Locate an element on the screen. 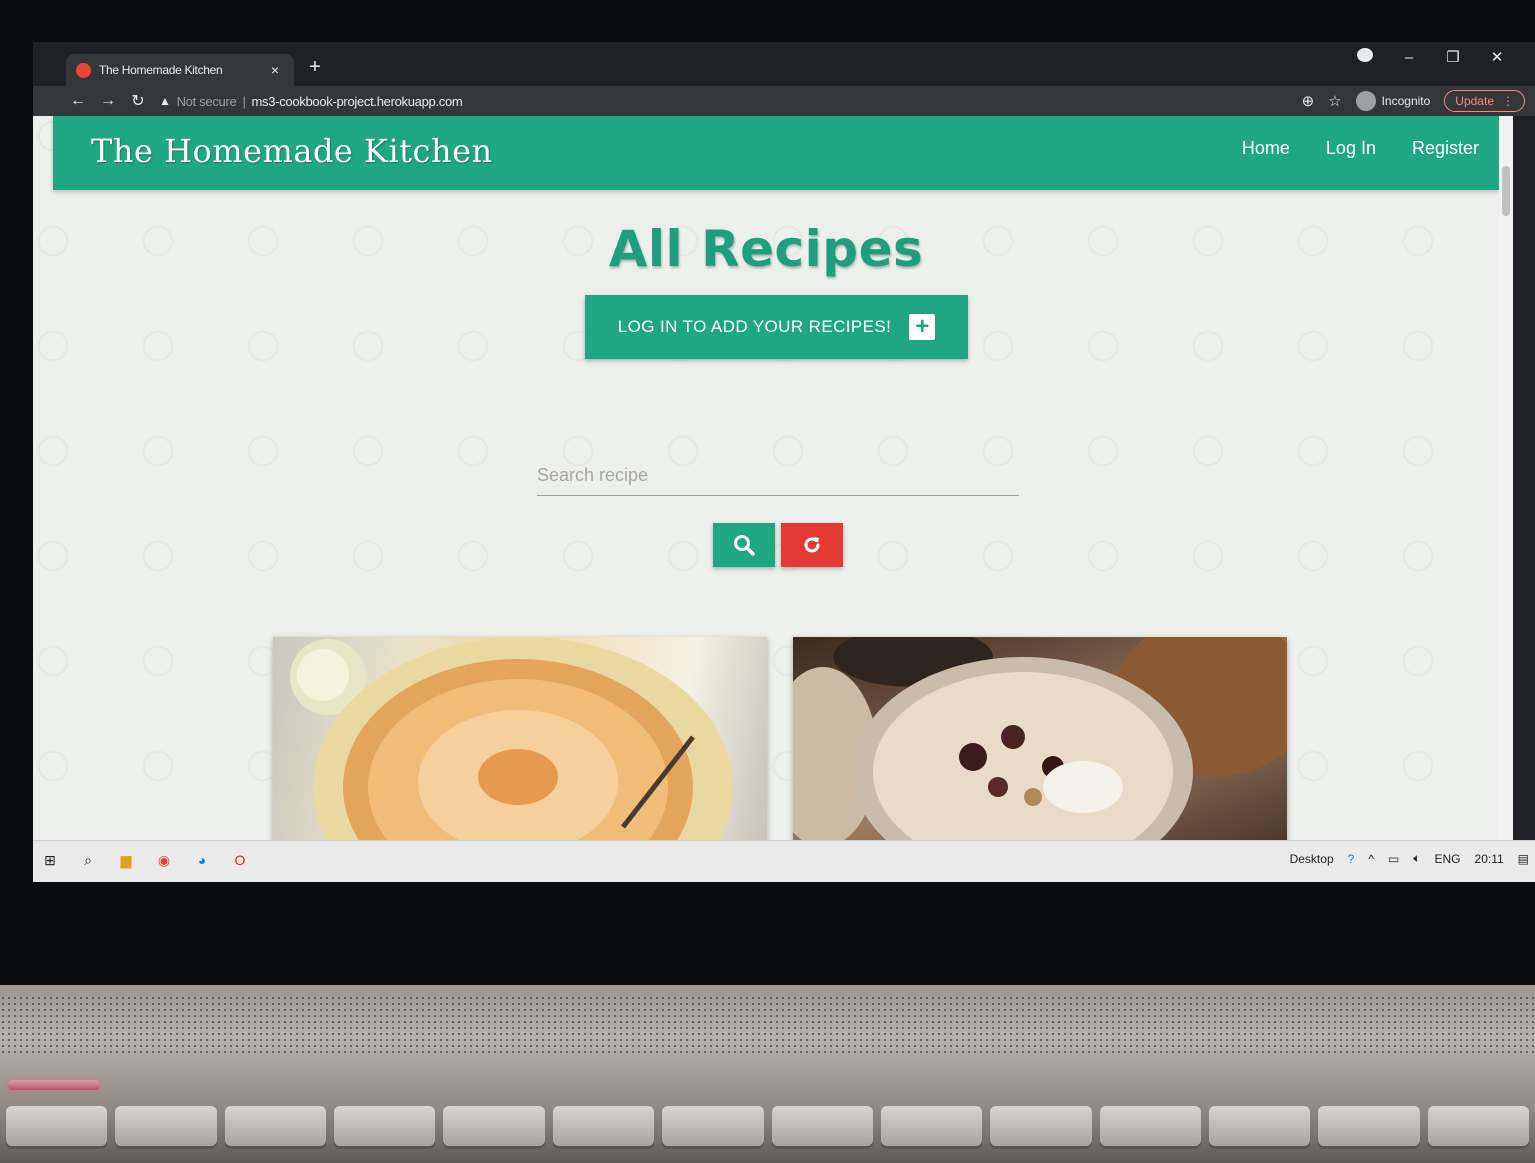 This screenshot has height=1163, width=1535. toolbar-actions: ⊕ ☆ Incognito Update ⋮ is located at coordinates (1413, 101).